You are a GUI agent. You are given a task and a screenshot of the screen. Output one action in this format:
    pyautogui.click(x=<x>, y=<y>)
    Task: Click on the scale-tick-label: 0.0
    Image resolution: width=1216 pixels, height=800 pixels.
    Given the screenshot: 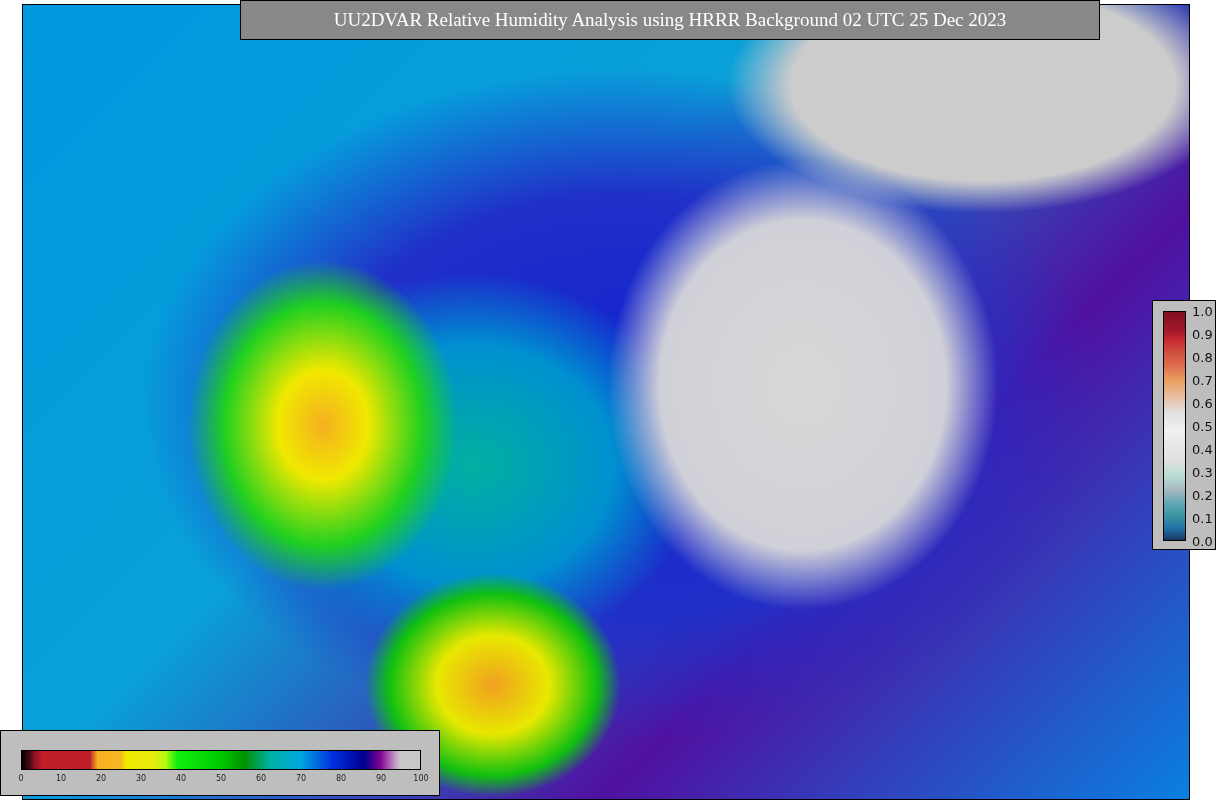 What is the action you would take?
    pyautogui.click(x=1202, y=541)
    